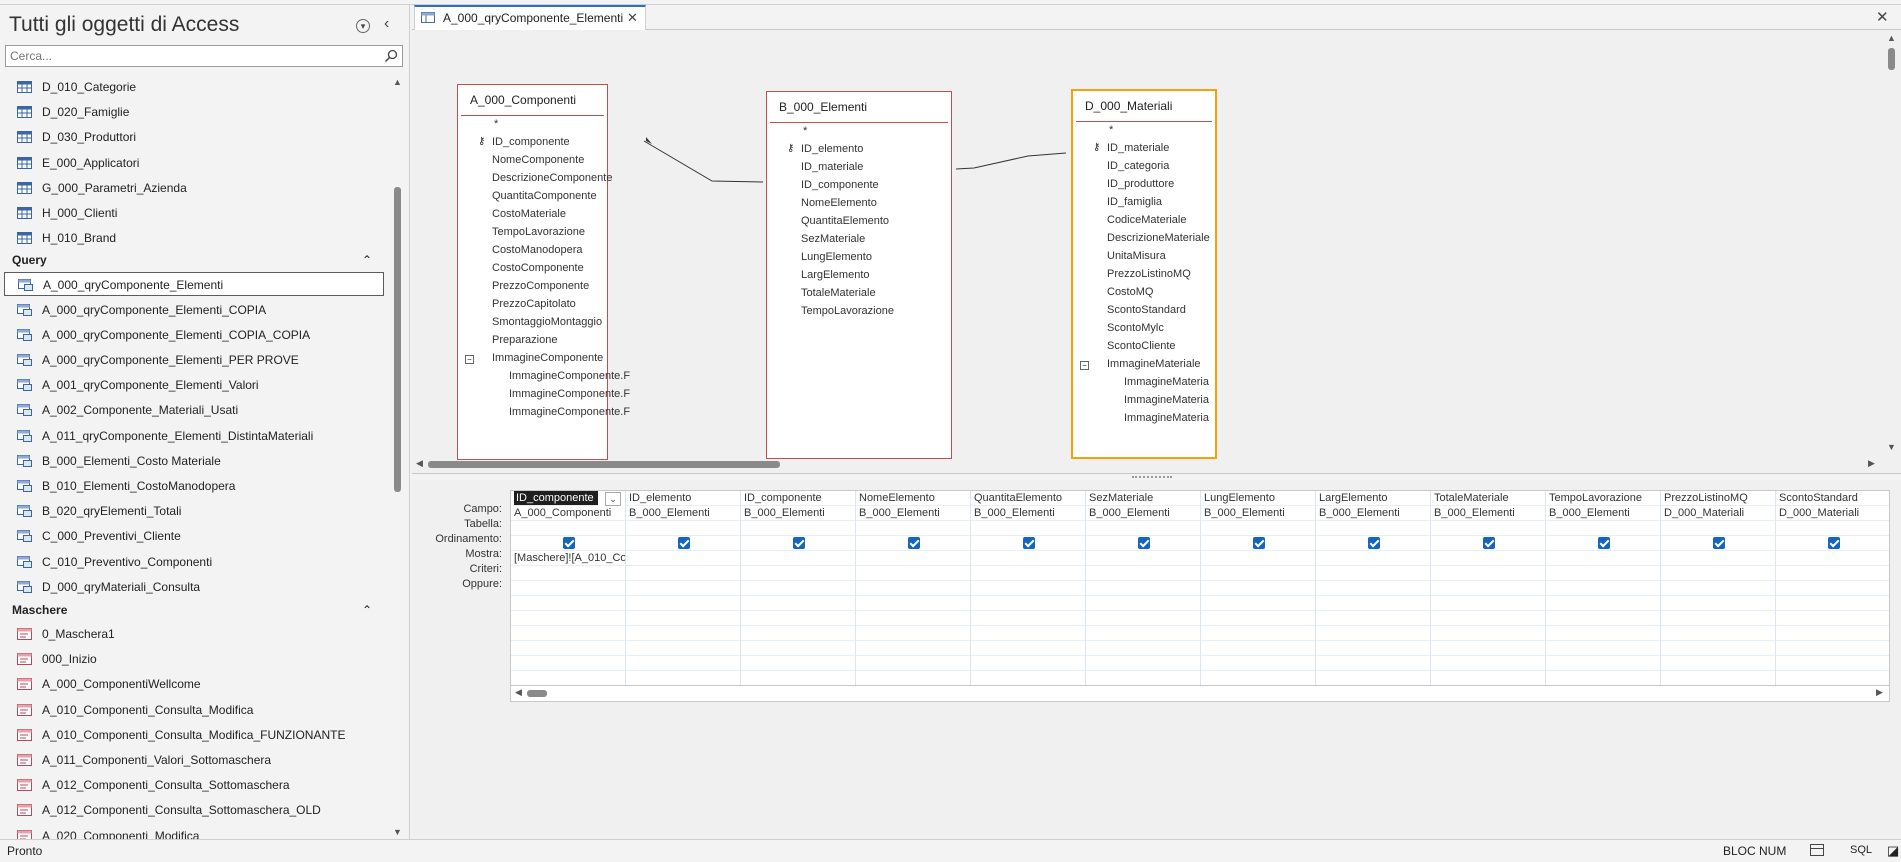 This screenshot has height=862, width=1901. Describe the element at coordinates (798, 588) in the screenshot. I see `grid-column: ID_componente B_000_Elementi` at that location.